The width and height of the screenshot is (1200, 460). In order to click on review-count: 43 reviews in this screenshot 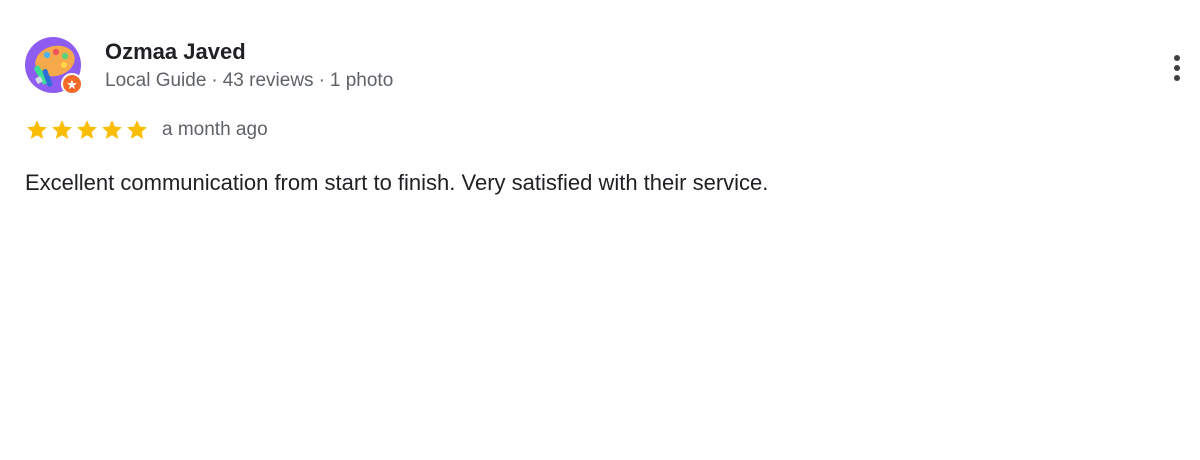, I will do `click(268, 80)`.